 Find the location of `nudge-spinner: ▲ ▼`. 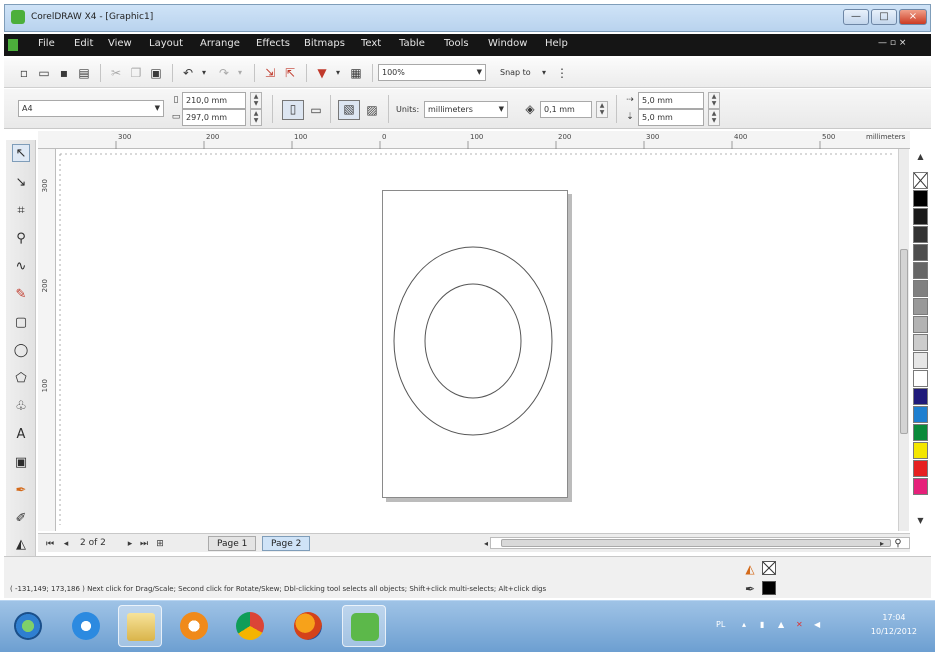

nudge-spinner: ▲ ▼ is located at coordinates (602, 109).